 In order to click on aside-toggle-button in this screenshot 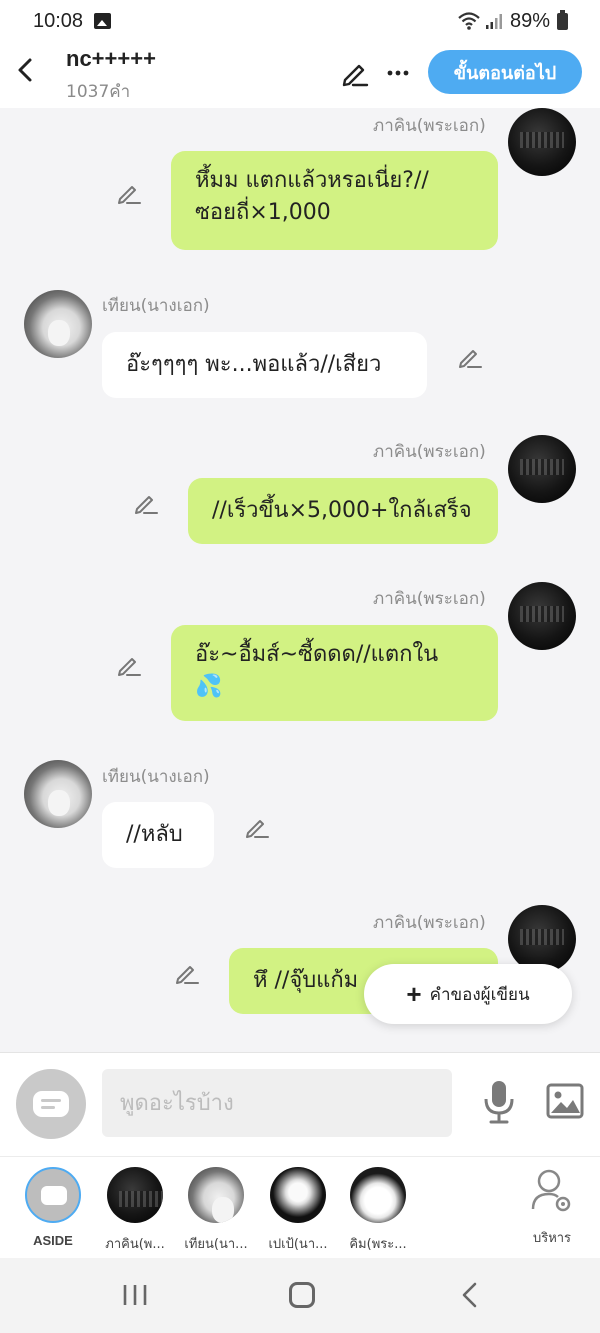, I will do `click(51, 1104)`.